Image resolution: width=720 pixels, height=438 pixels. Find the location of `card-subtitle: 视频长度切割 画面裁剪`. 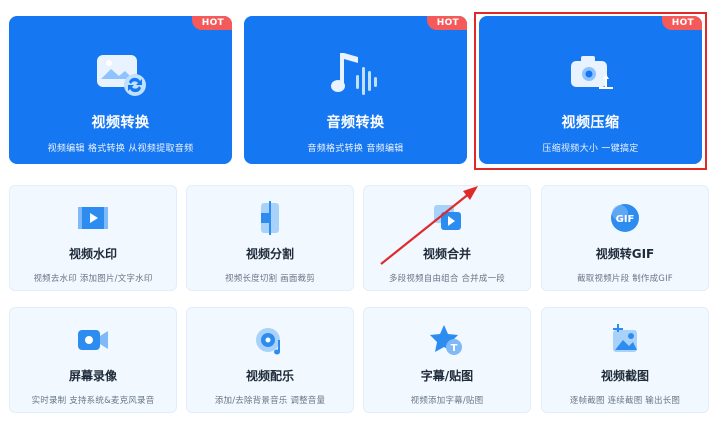

card-subtitle: 视频长度切割 画面裁剪 is located at coordinates (270, 279).